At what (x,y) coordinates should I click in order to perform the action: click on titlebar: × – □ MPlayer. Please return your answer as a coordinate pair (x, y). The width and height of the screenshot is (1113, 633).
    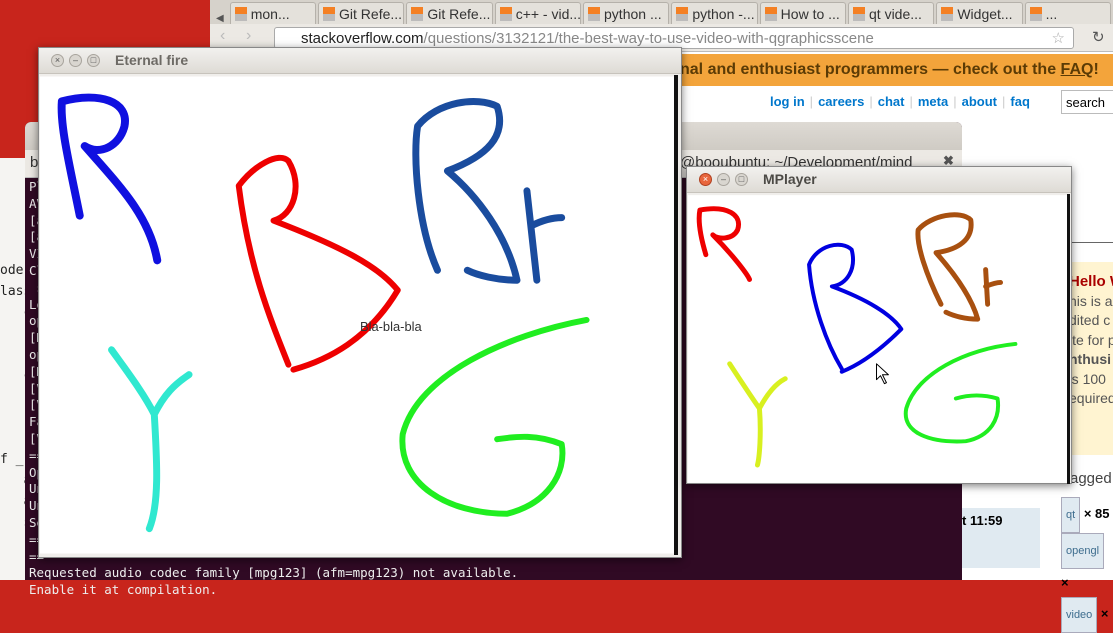
    Looking at the image, I should click on (879, 180).